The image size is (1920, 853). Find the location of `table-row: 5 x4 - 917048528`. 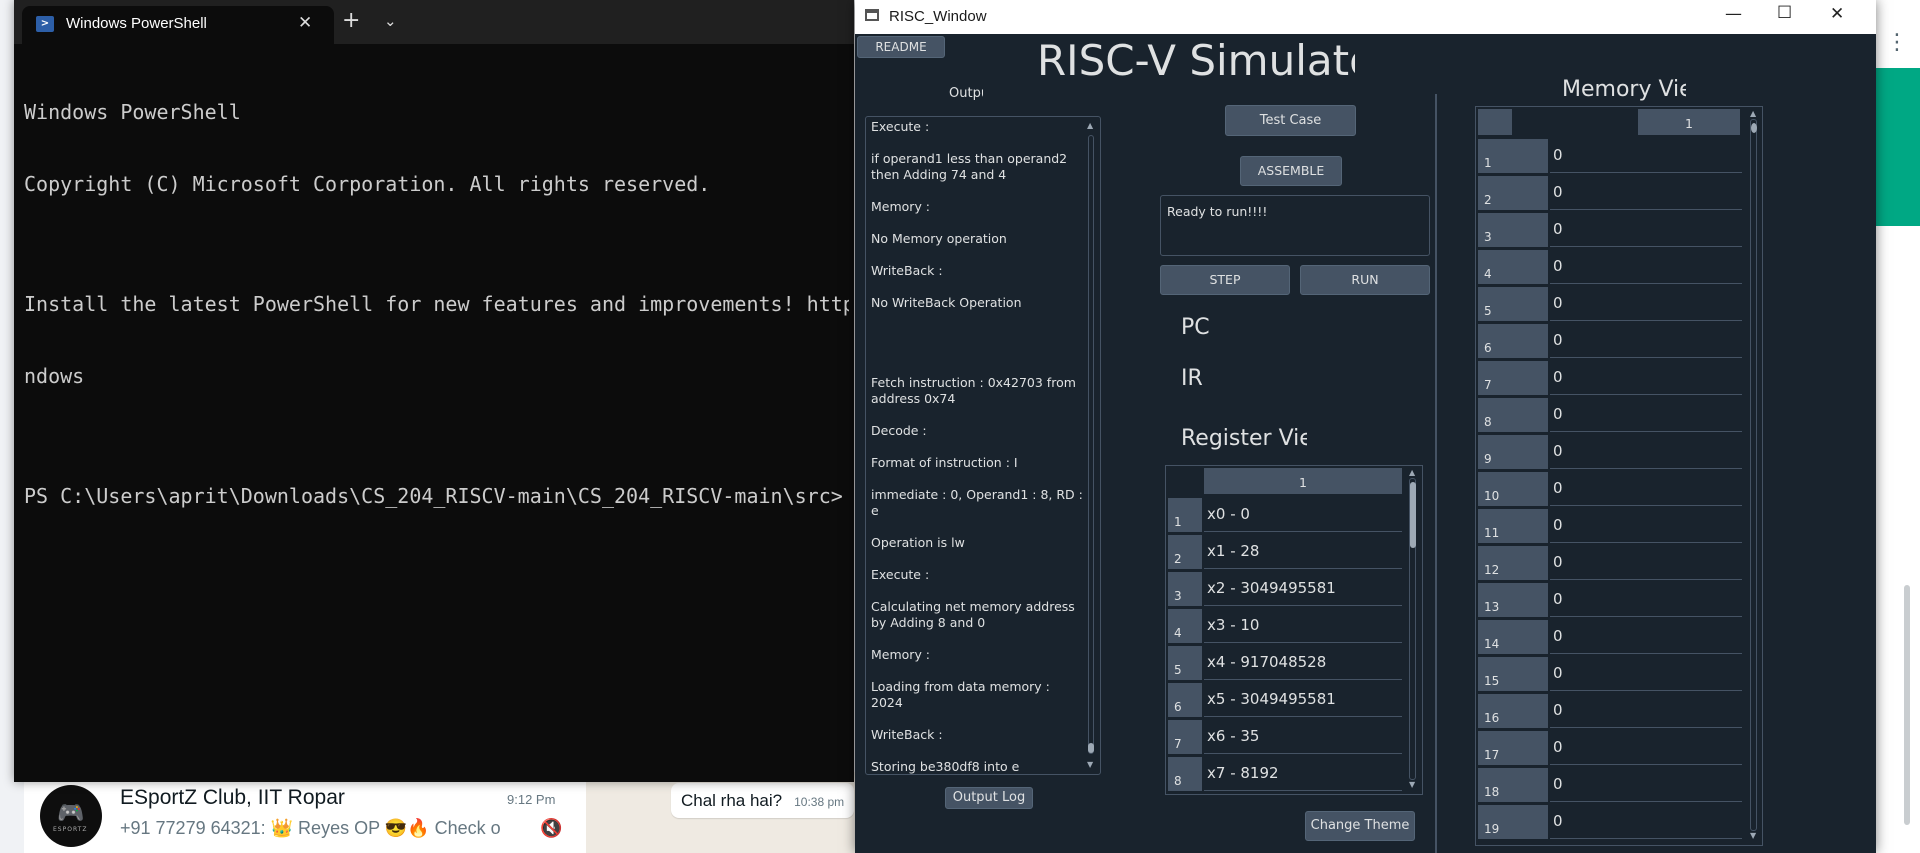

table-row: 5 x4 - 917048528 is located at coordinates (1284, 662).